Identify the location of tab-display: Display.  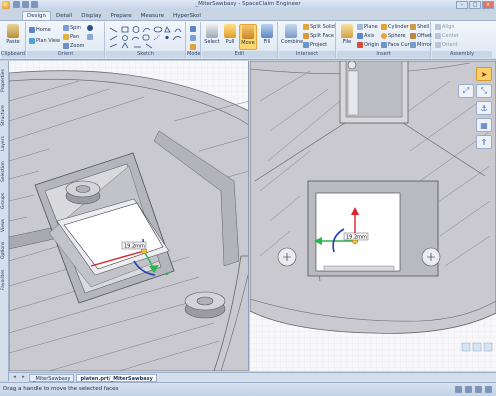
(91, 16).